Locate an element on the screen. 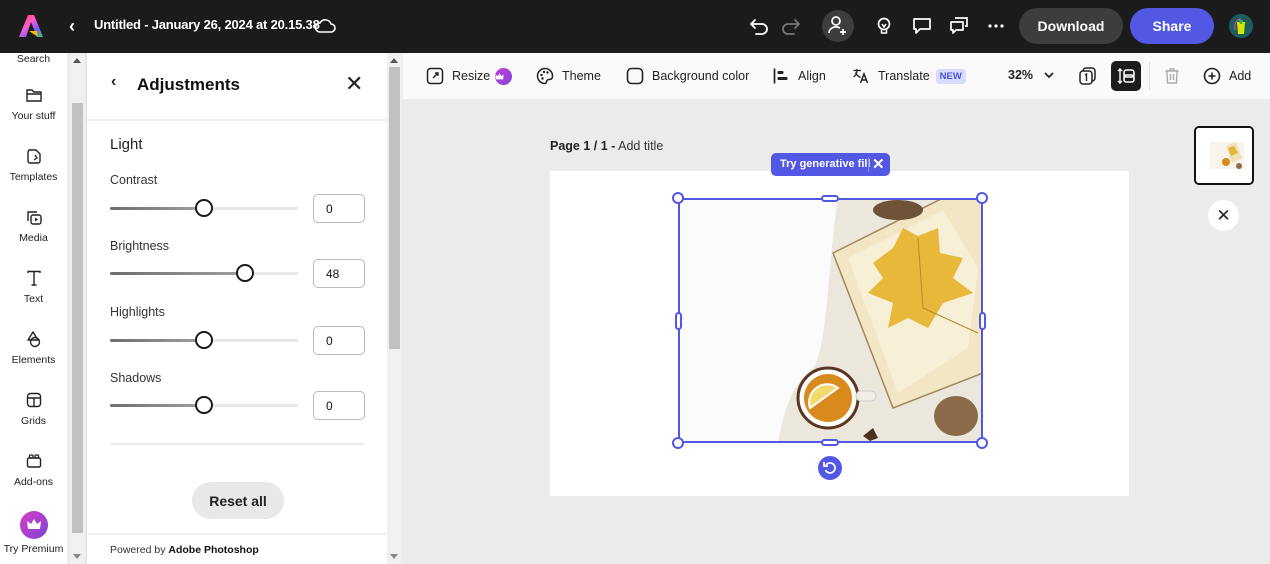  rail-item-grids: Grids is located at coordinates (33, 409).